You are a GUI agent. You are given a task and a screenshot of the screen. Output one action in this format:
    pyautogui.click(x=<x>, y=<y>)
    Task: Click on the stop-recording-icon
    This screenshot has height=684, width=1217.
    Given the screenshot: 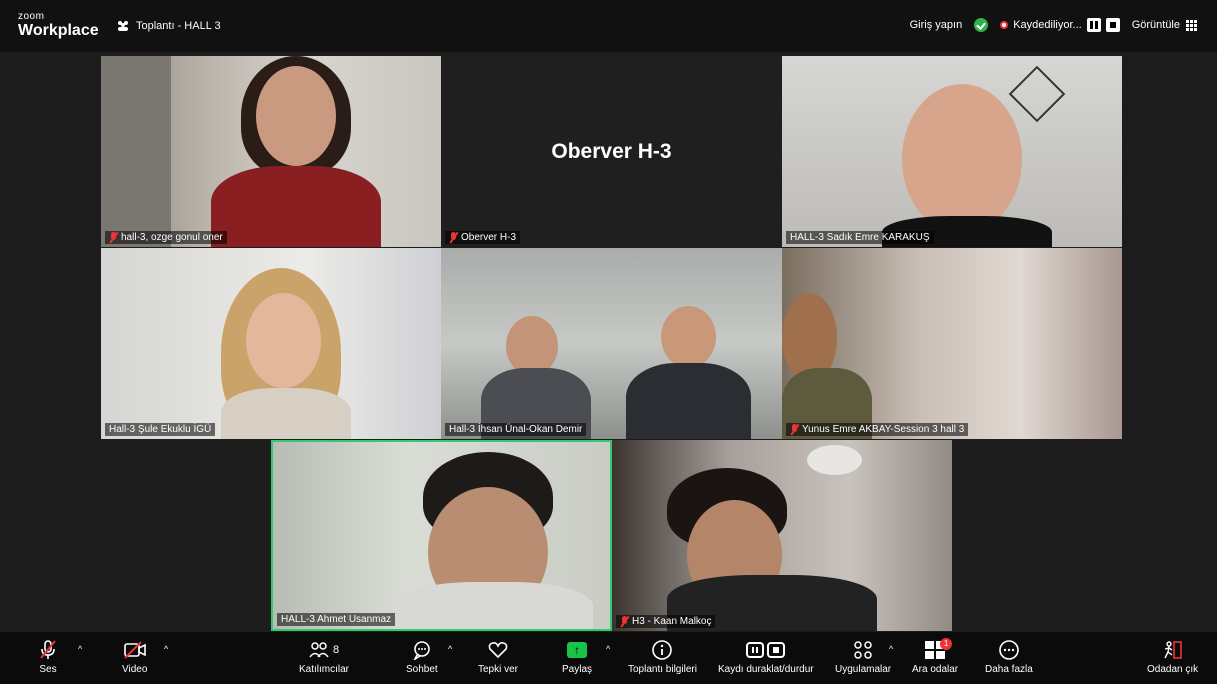 What is the action you would take?
    pyautogui.click(x=1112, y=25)
    